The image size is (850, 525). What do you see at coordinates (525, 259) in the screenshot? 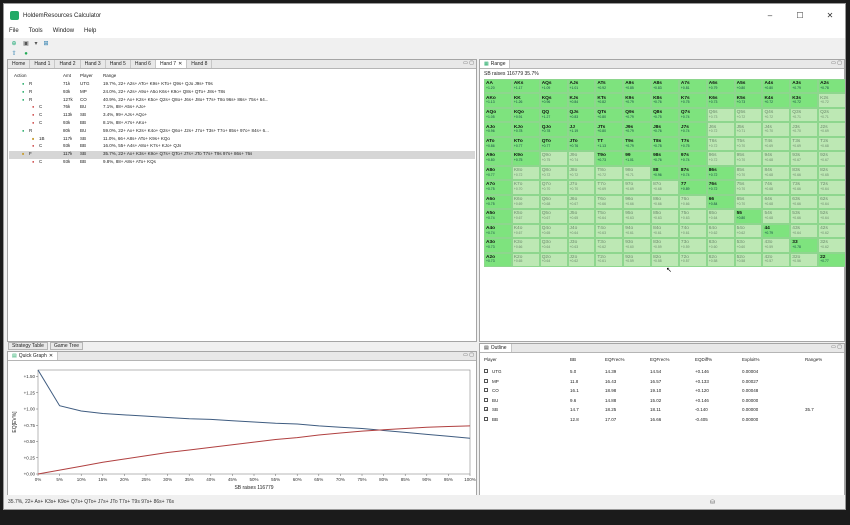
I see `range-cell-K2o: K2o +0.65` at bounding box center [525, 259].